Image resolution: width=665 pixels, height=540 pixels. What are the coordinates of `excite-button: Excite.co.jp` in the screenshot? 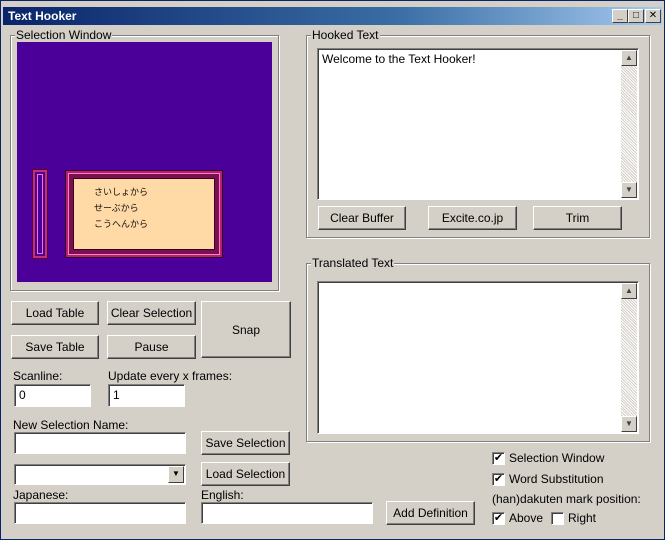 It's located at (472, 218).